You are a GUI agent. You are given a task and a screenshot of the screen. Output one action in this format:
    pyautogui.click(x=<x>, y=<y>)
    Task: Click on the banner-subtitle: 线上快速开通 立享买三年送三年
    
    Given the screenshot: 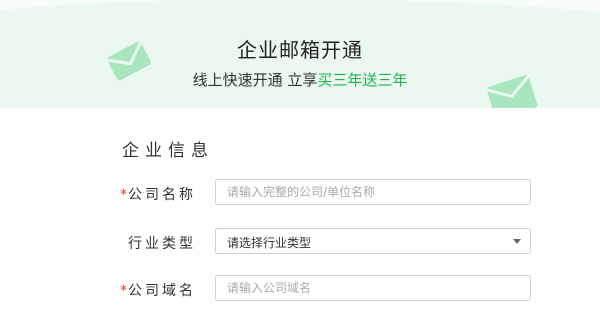 What is the action you would take?
    pyautogui.click(x=300, y=79)
    